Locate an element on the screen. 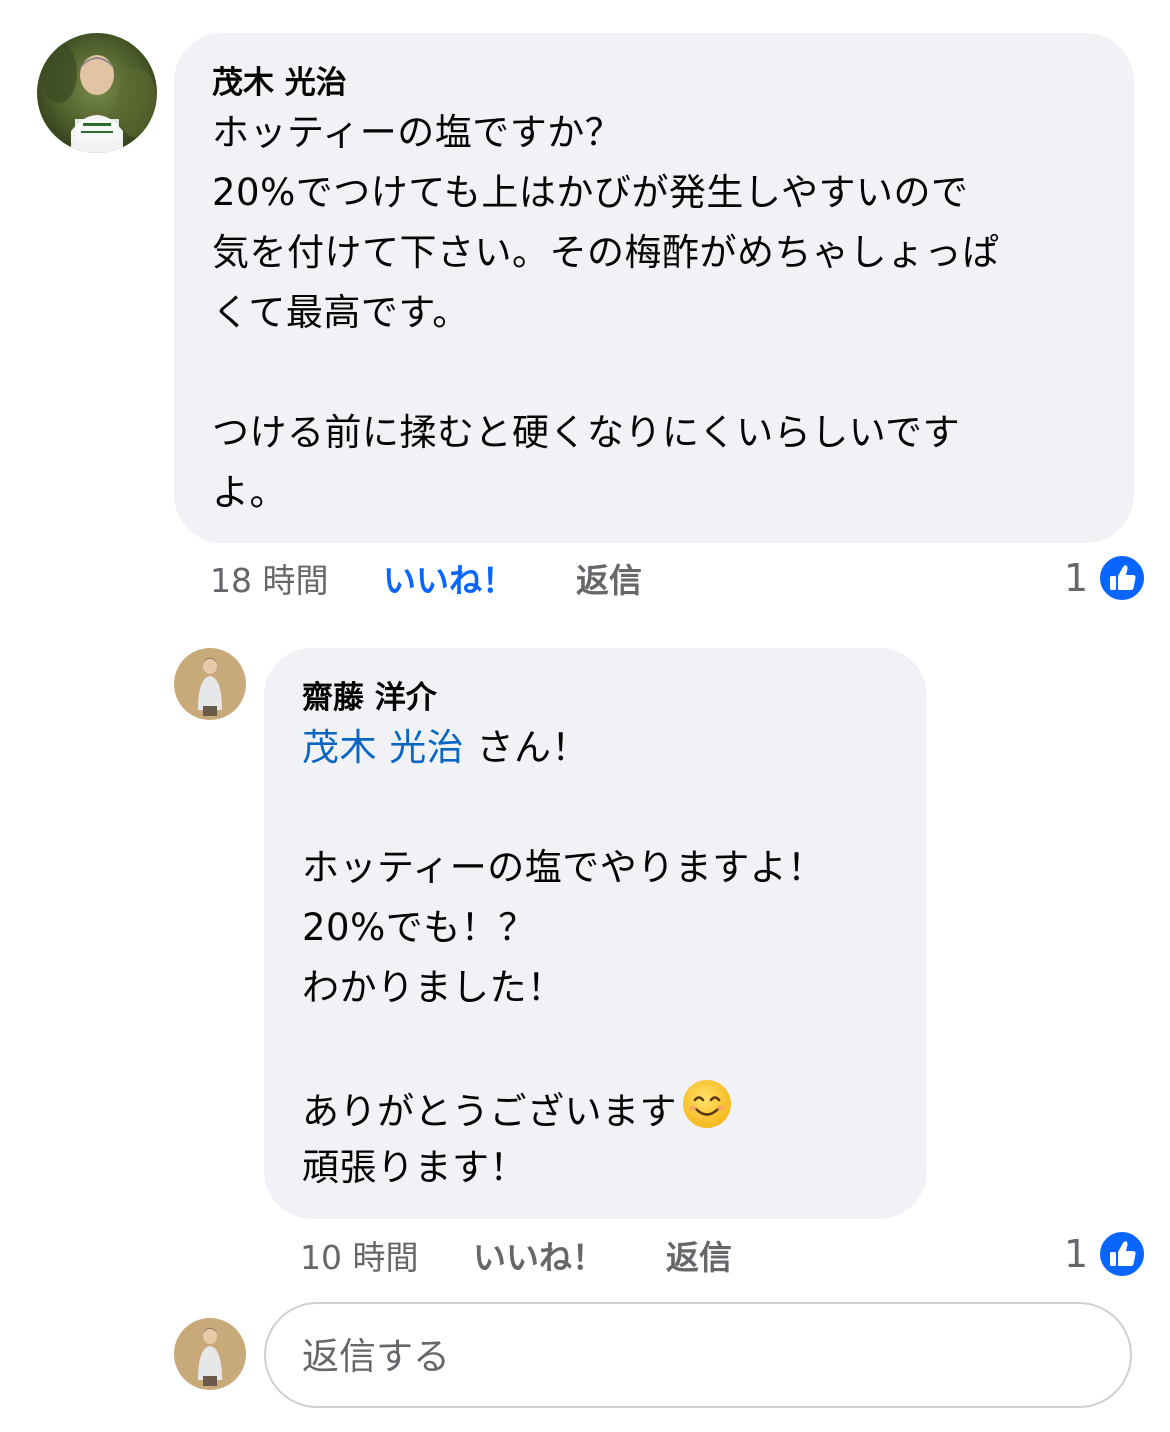  comment-line: 20%でつけても上はかびが発生しやすいので is located at coordinates (590, 192).